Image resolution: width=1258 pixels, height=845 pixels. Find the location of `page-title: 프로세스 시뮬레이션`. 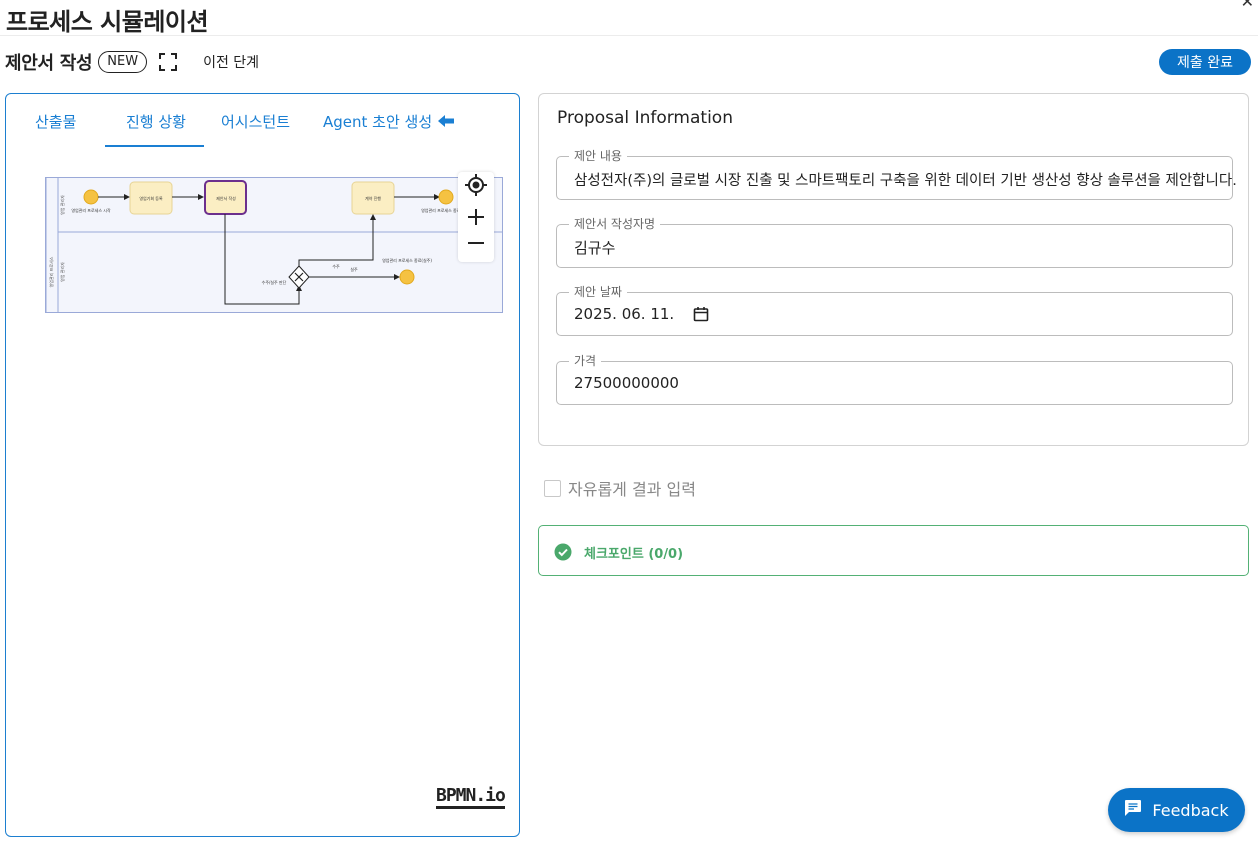

page-title: 프로세스 시뮬레이션 is located at coordinates (107, 22).